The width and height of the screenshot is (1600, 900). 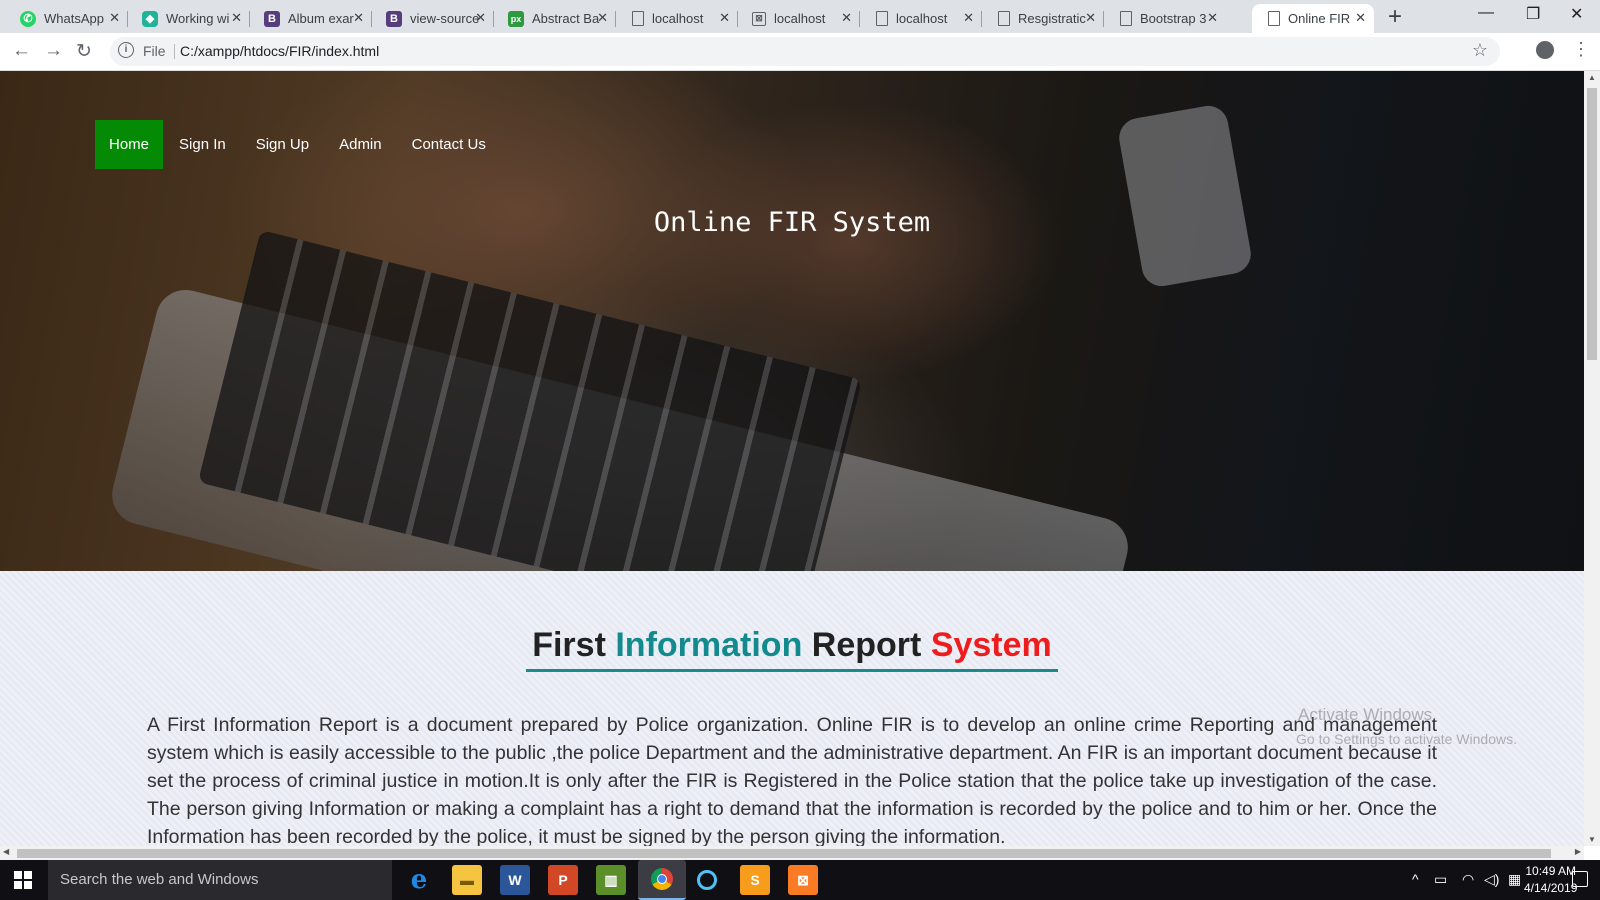 What do you see at coordinates (84, 51) in the screenshot?
I see `reload-icon: ↻` at bounding box center [84, 51].